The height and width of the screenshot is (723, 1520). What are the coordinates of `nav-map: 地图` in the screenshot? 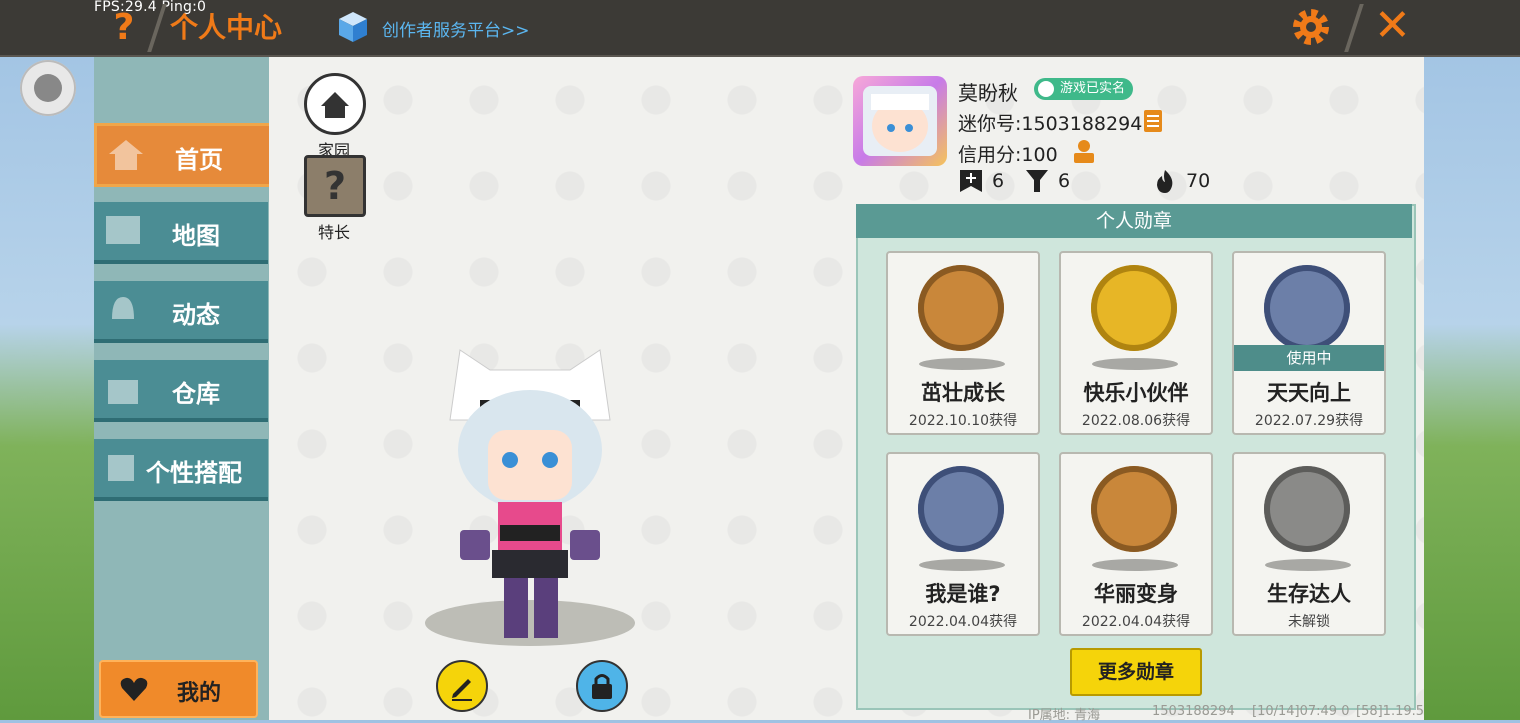 It's located at (181, 233).